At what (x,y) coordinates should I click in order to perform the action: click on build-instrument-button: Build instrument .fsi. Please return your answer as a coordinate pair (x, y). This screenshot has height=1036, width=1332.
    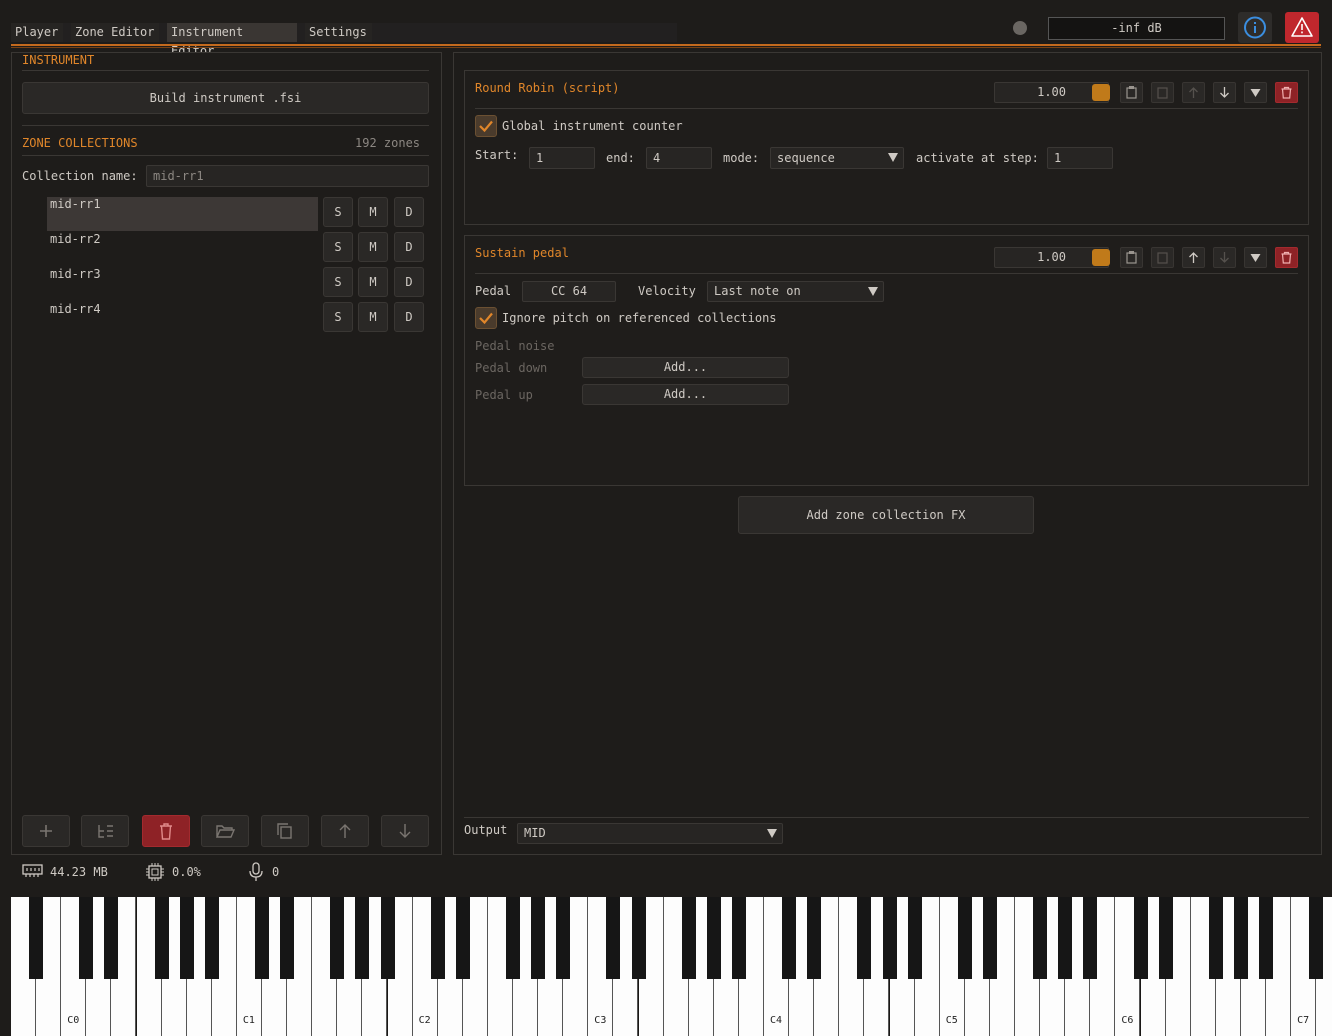
    Looking at the image, I should click on (225, 98).